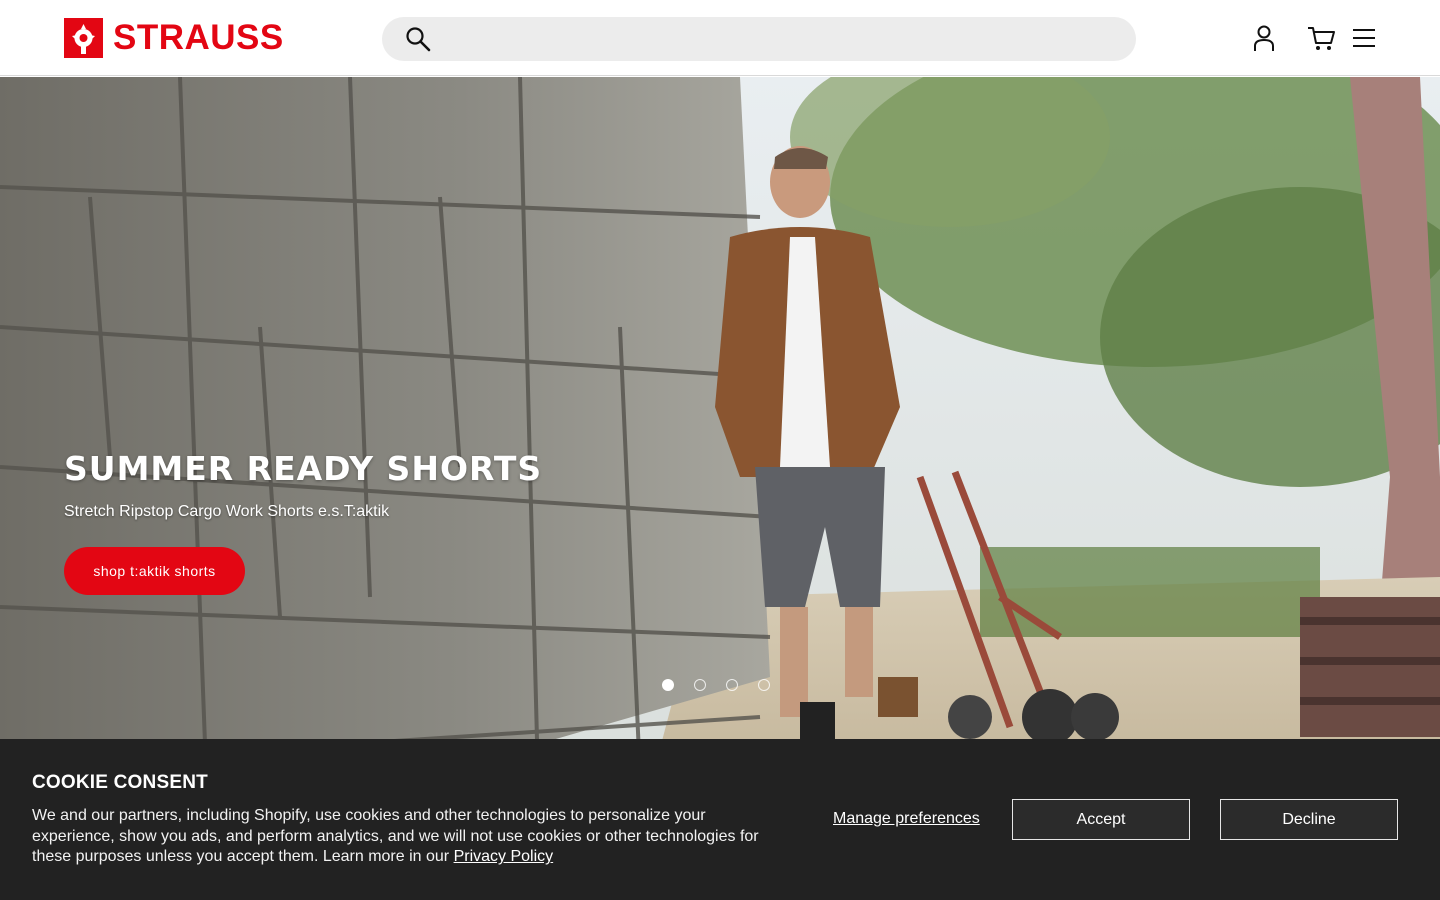  What do you see at coordinates (303, 468) in the screenshot?
I see `hero-title: SUMMER READY SHORTS` at bounding box center [303, 468].